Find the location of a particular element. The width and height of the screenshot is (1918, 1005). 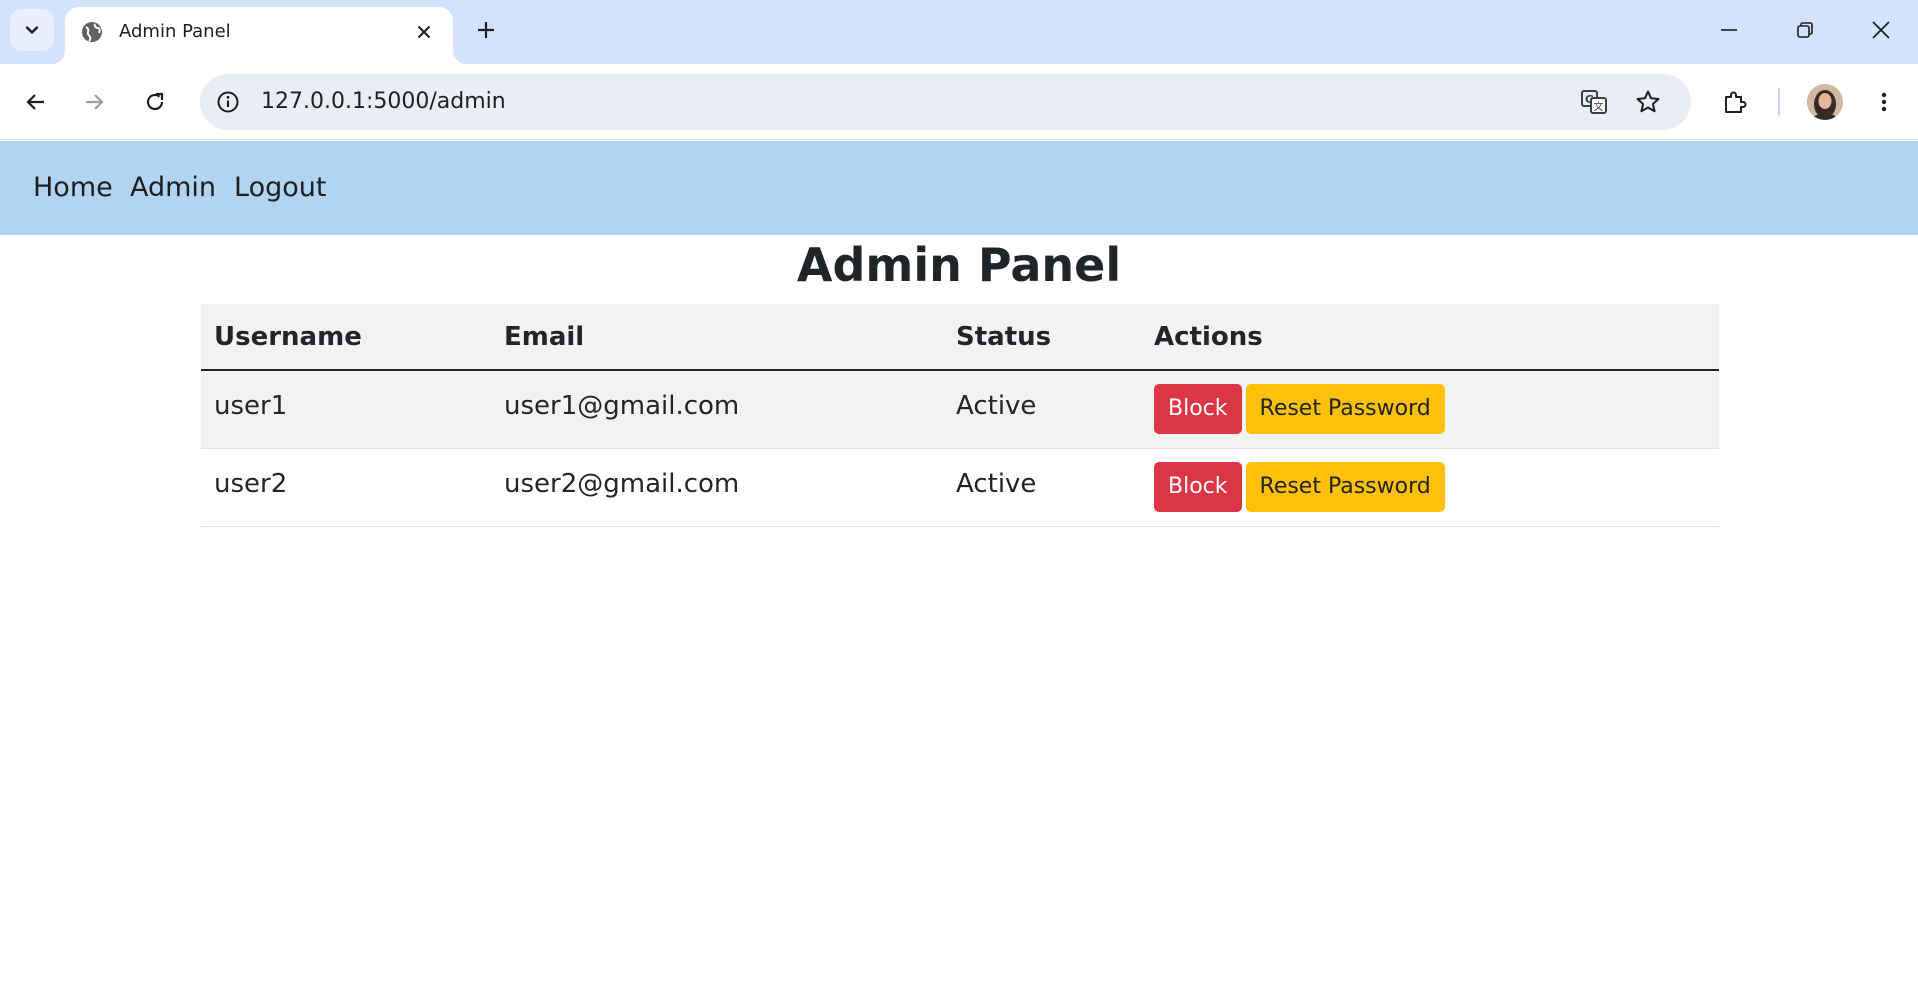

profile-avatar is located at coordinates (1825, 102).